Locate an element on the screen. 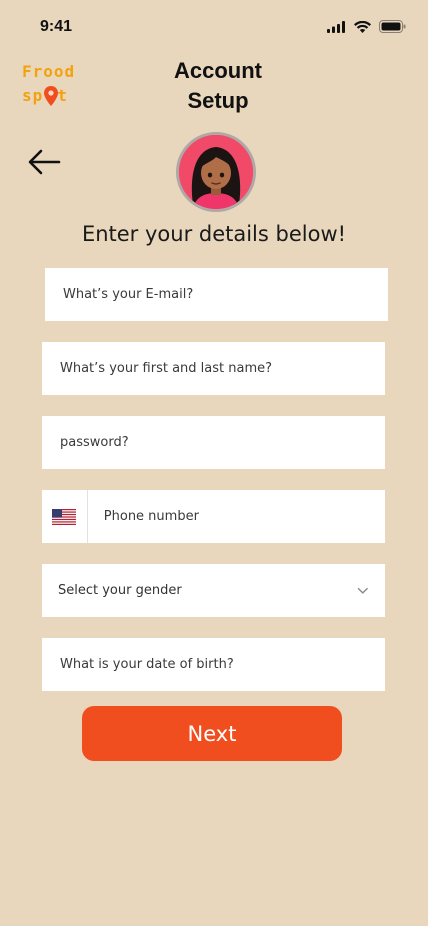  battery-icon is located at coordinates (392, 26).